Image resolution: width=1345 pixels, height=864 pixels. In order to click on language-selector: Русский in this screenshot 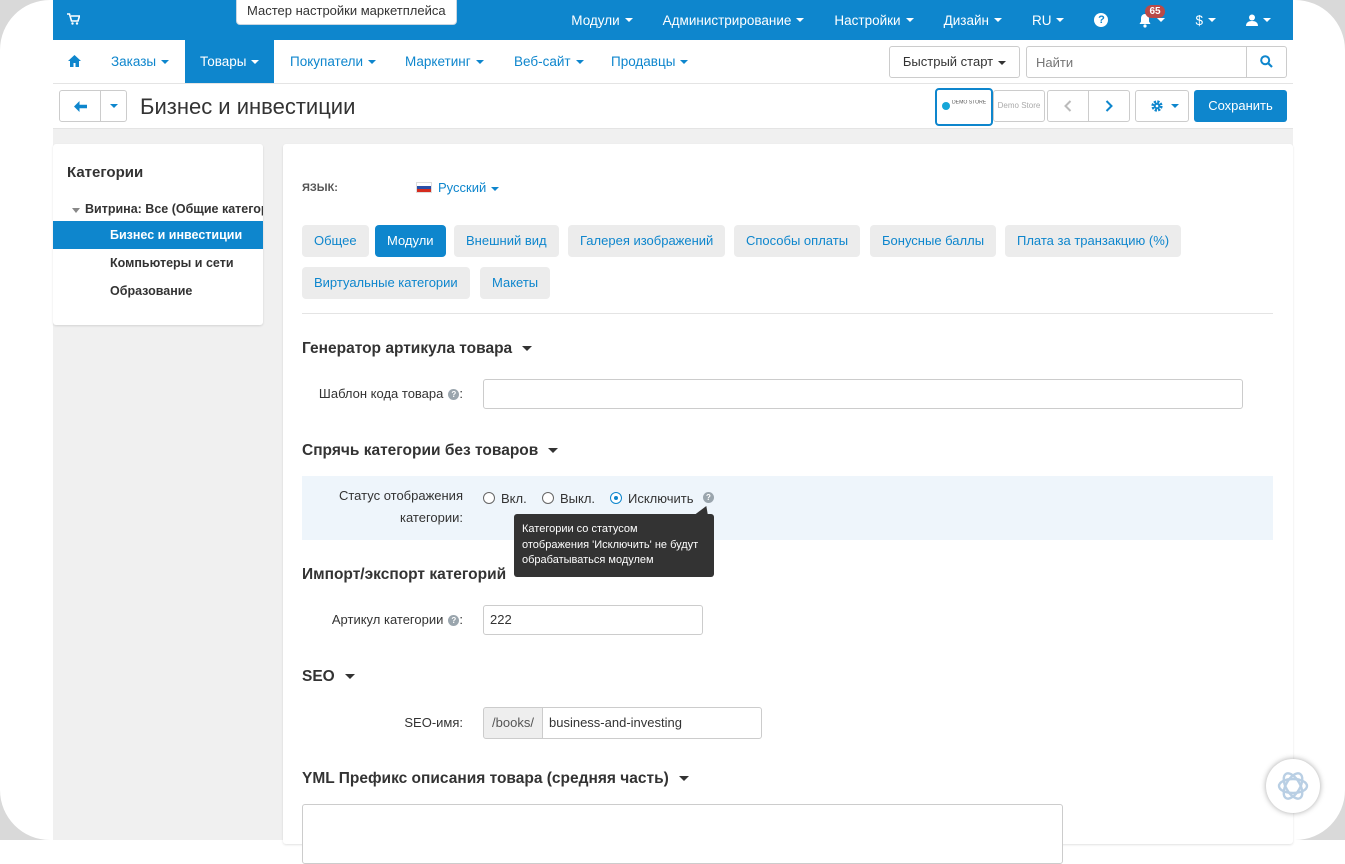, I will do `click(458, 187)`.